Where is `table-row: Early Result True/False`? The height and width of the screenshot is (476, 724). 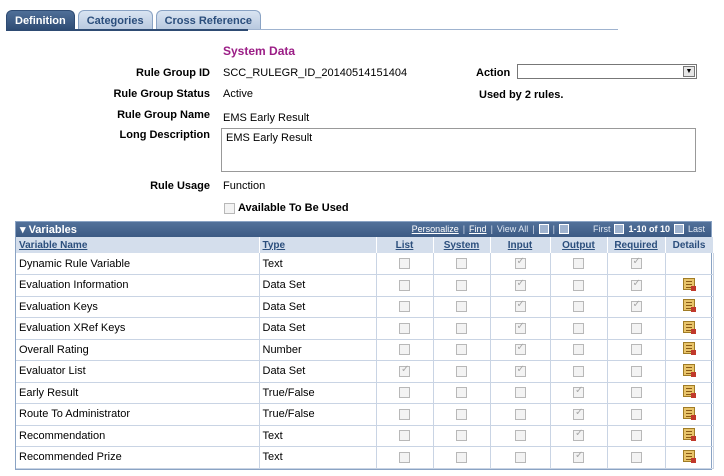
table-row: Early Result True/False is located at coordinates (365, 393).